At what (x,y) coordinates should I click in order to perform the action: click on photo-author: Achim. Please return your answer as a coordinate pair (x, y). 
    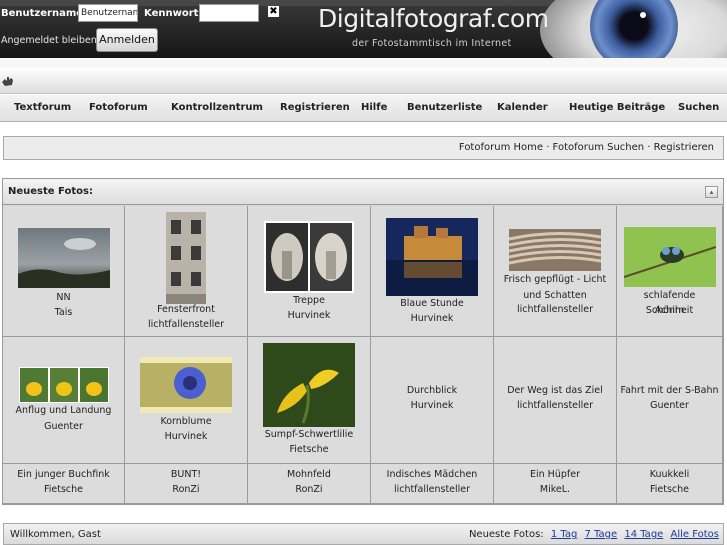
    Looking at the image, I should click on (669, 310).